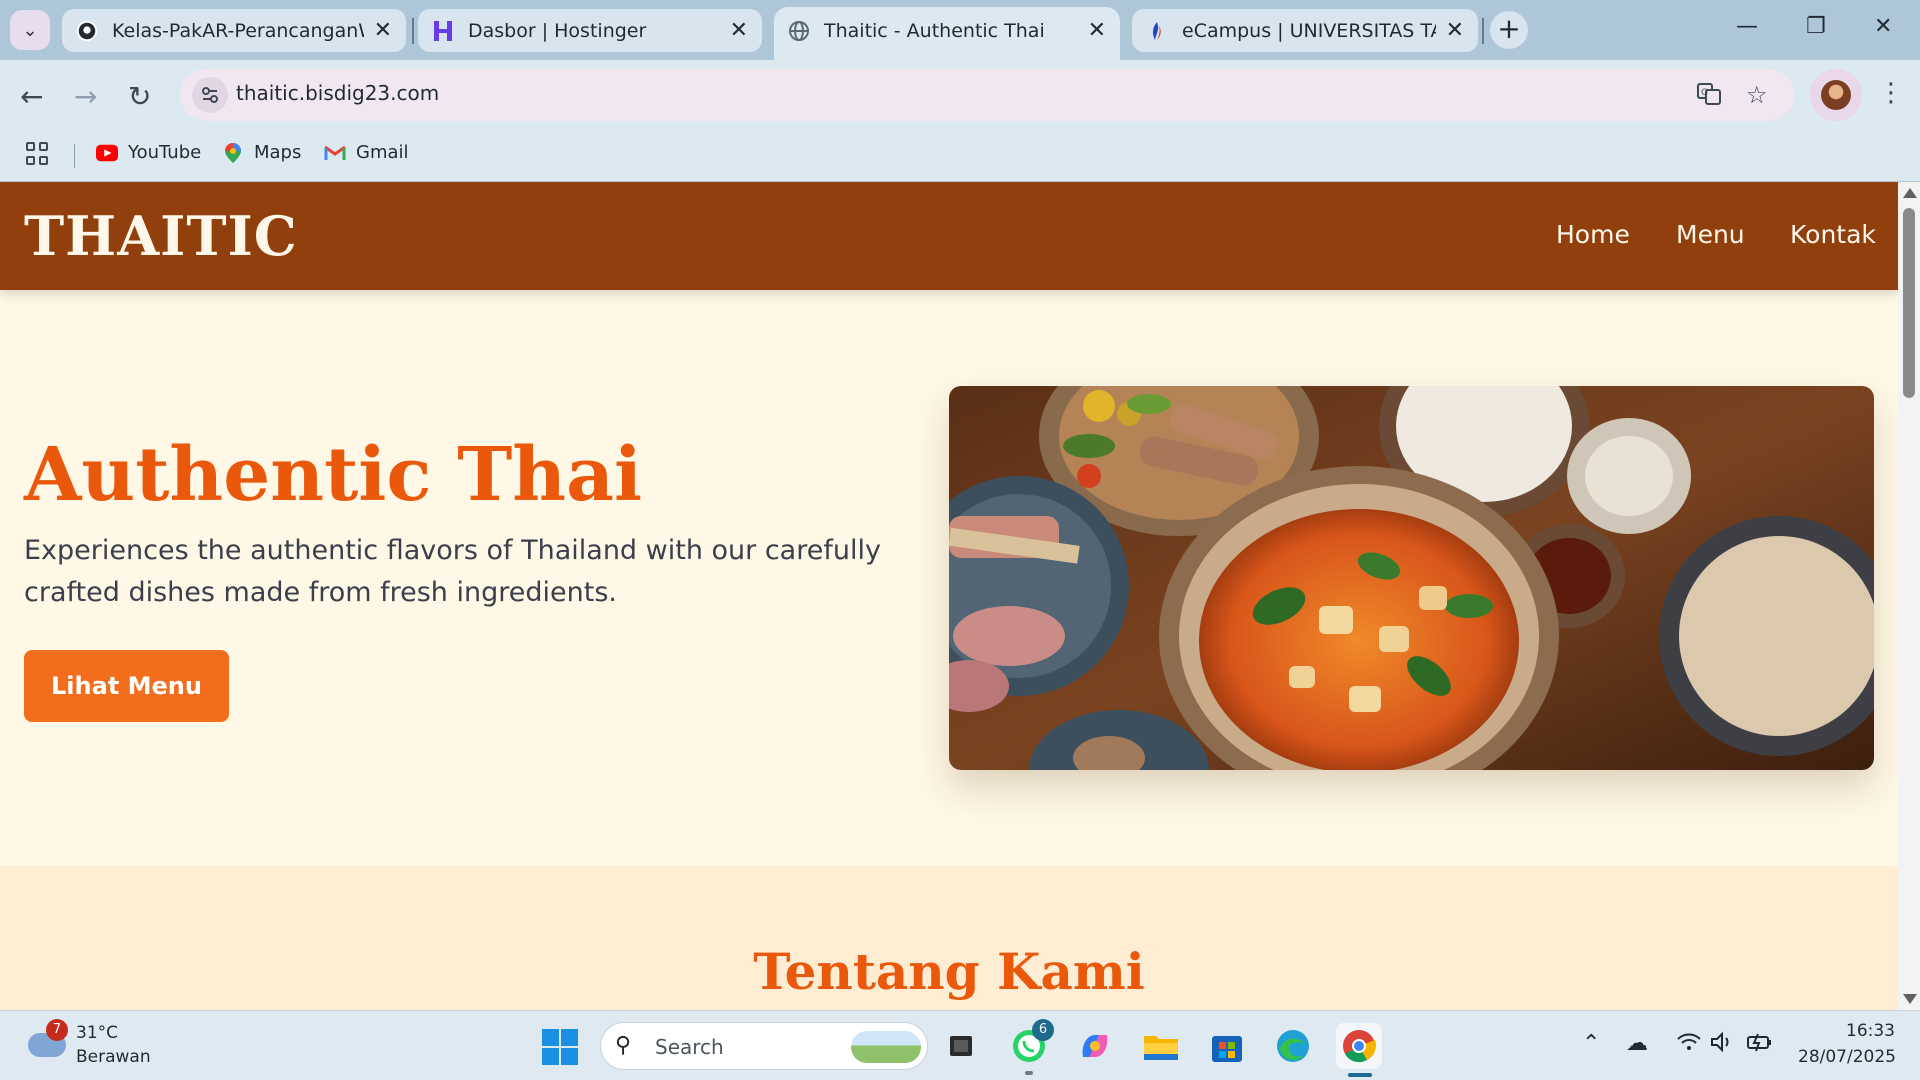 Image resolution: width=1920 pixels, height=1080 pixels. I want to click on hero-title: Authentic Thai, so click(333, 475).